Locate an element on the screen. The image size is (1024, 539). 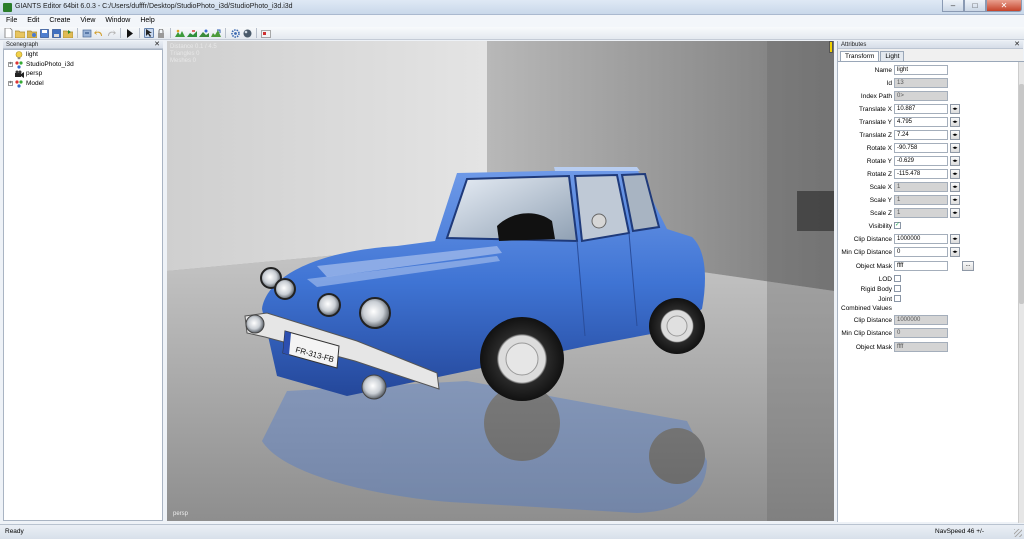
attributes-close-button: ✕ is located at coordinates (1017, 45).